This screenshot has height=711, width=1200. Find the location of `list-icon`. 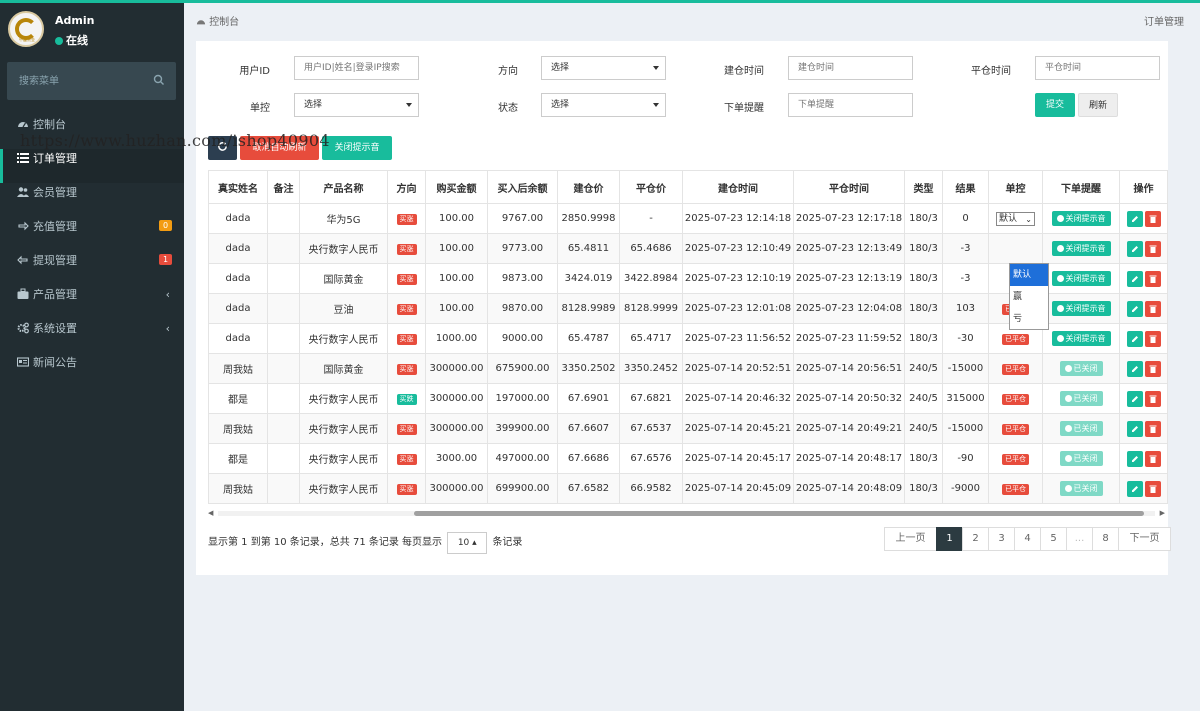

list-icon is located at coordinates (23, 158).